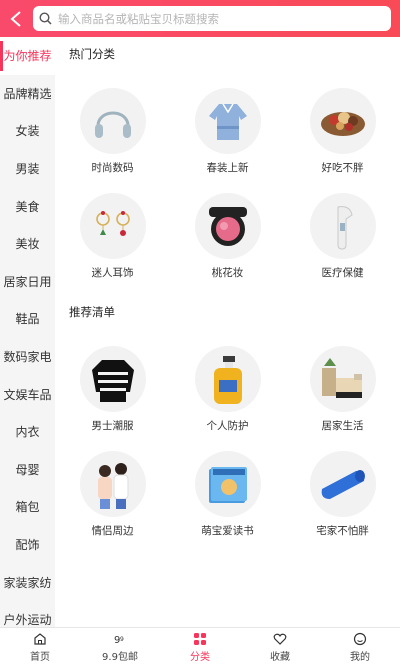 The image size is (400, 667). What do you see at coordinates (27, 432) in the screenshot?
I see `sidebar-item-underwear: 内衣` at bounding box center [27, 432].